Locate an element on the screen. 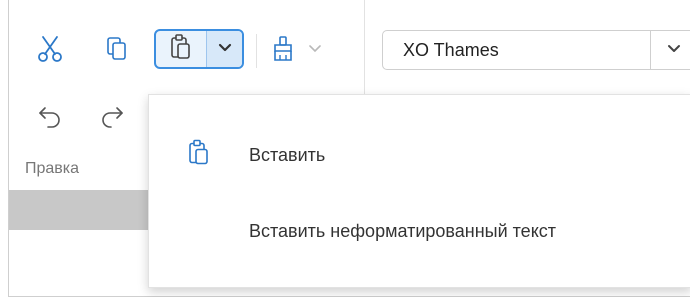 The width and height of the screenshot is (690, 297). cut-button is located at coordinates (50, 49).